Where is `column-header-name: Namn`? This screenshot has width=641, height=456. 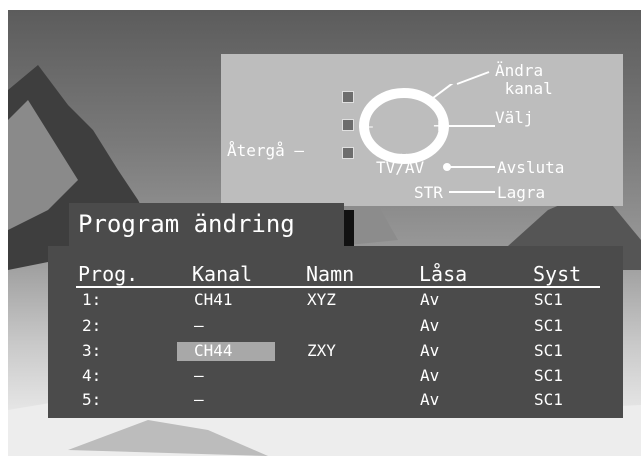 column-header-name: Namn is located at coordinates (330, 274).